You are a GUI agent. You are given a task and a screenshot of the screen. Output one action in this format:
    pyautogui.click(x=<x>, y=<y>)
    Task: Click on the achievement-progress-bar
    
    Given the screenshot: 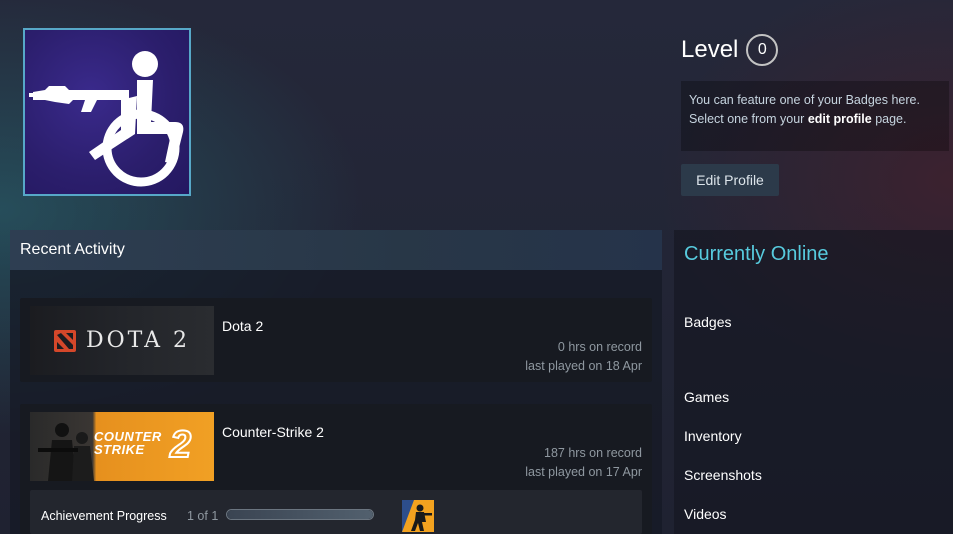 What is the action you would take?
    pyautogui.click(x=300, y=514)
    